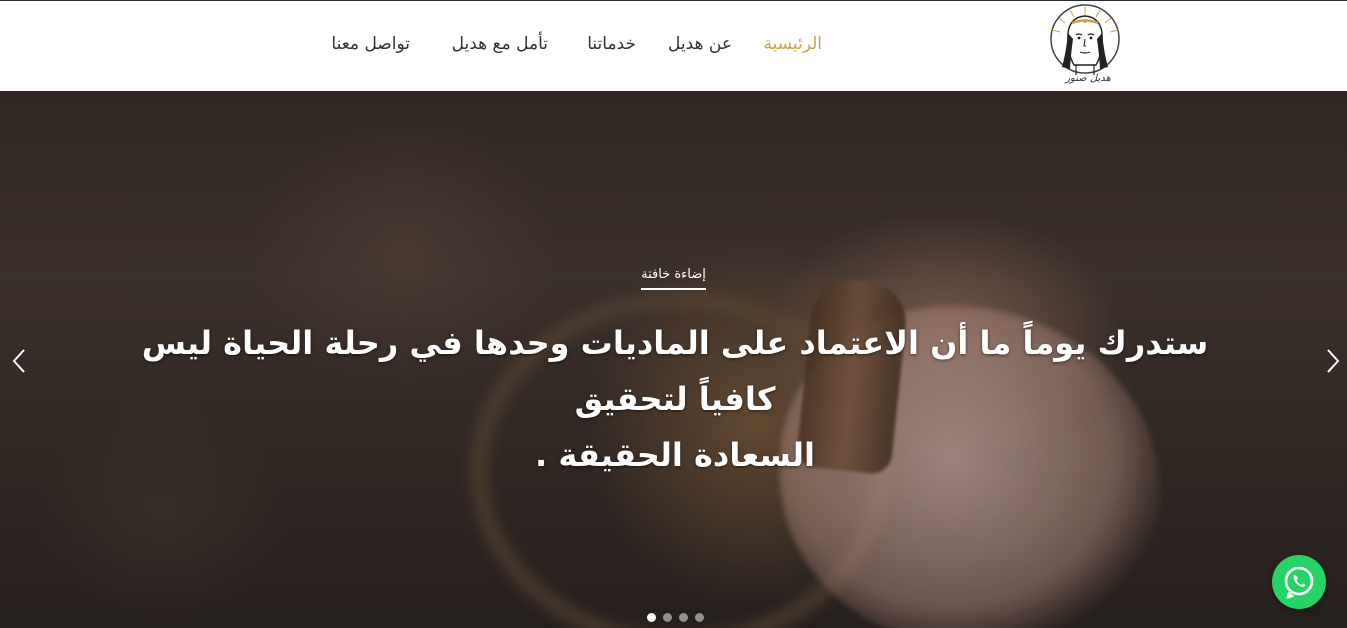 The width and height of the screenshot is (1347, 628). I want to click on nav-item-contact: تواصل معنا, so click(370, 44).